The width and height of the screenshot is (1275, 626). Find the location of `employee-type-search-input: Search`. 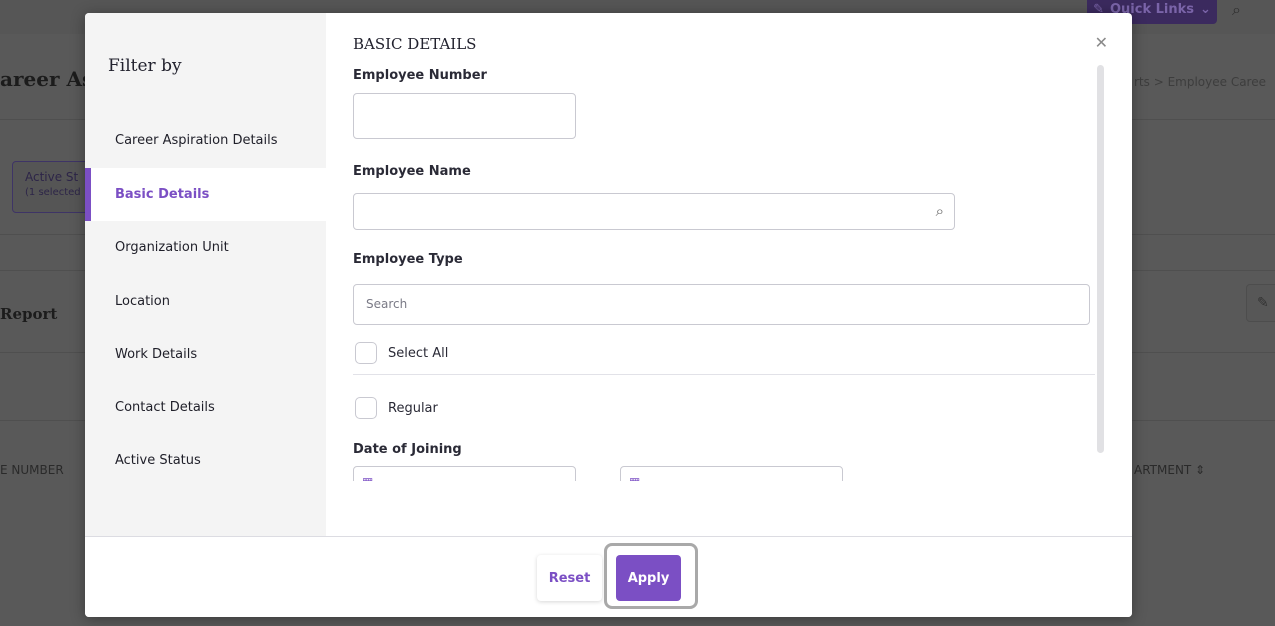

employee-type-search-input: Search is located at coordinates (721, 304).